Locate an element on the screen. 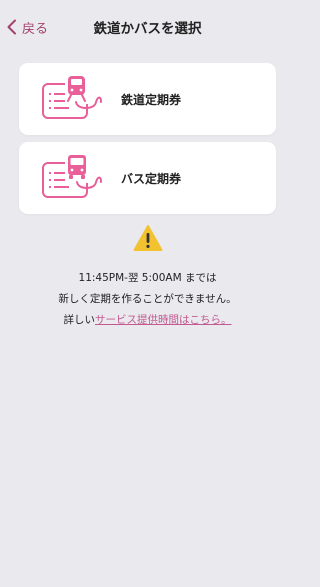  train-pass-option: 鉄道定期券 is located at coordinates (147, 99).